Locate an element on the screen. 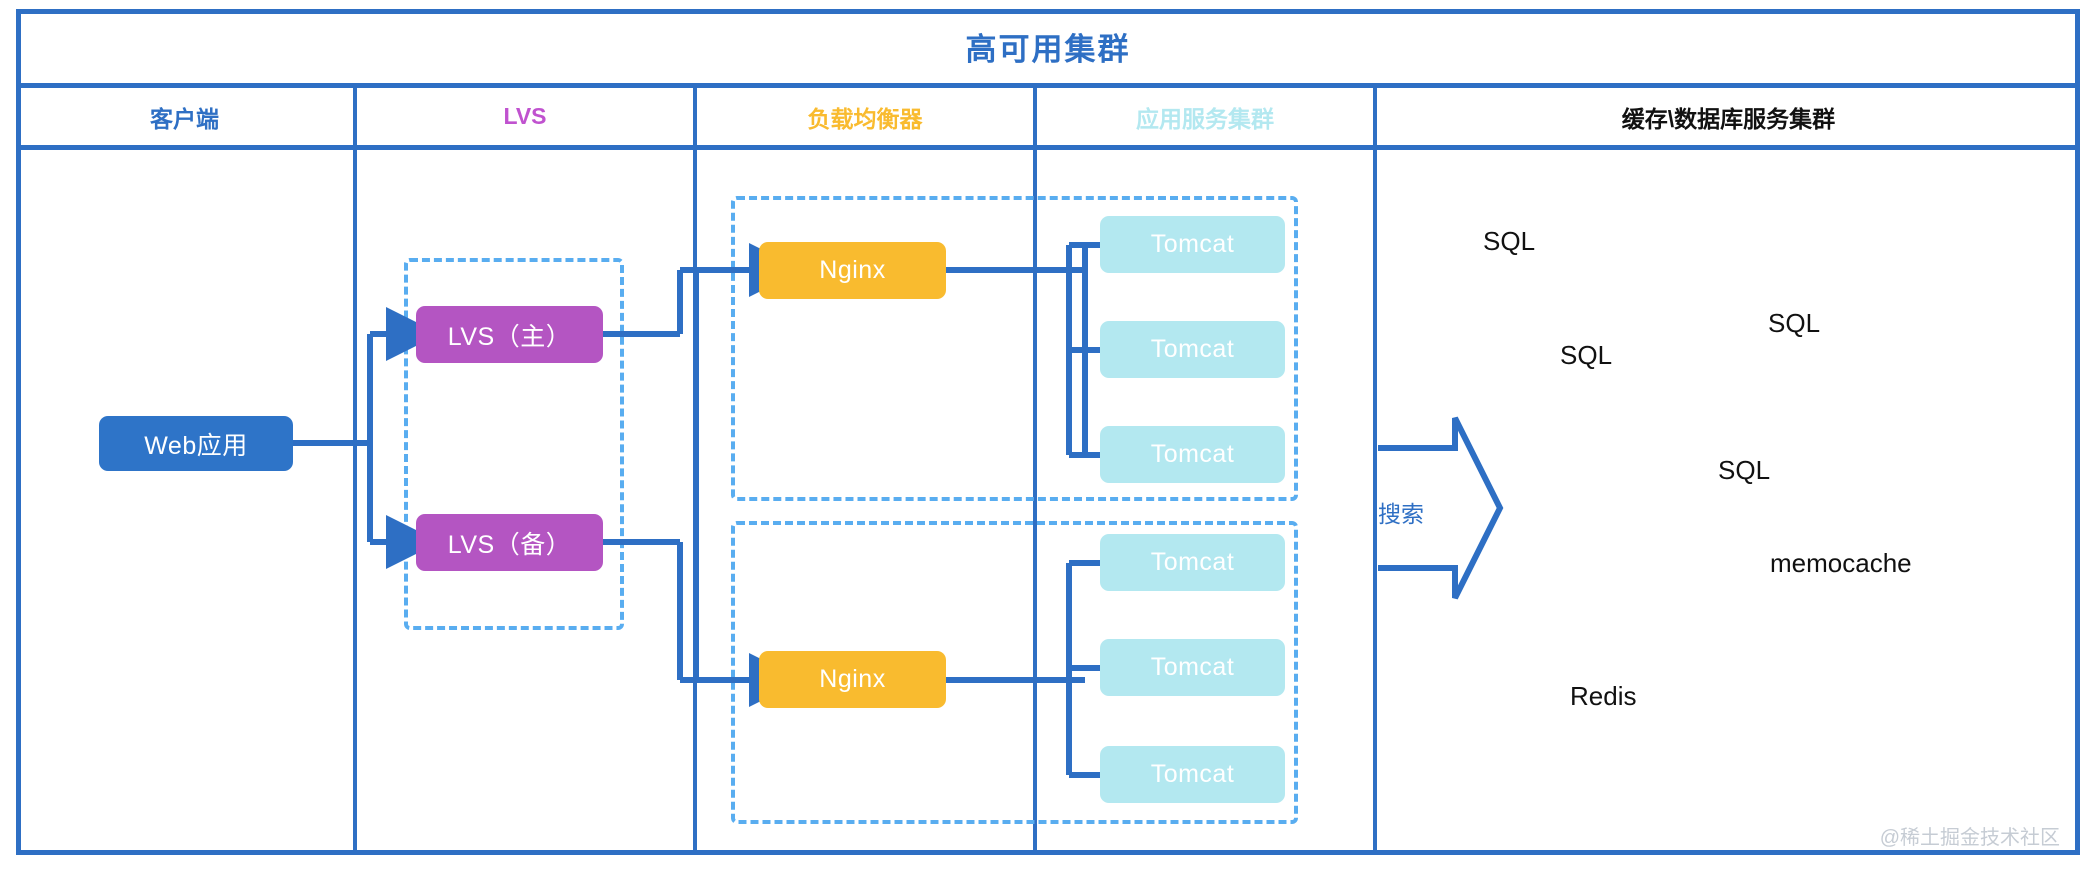 Image resolution: width=2098 pixels, height=874 pixels. column-header-app-cluster-label: 应用服务集群 is located at coordinates (1205, 118).